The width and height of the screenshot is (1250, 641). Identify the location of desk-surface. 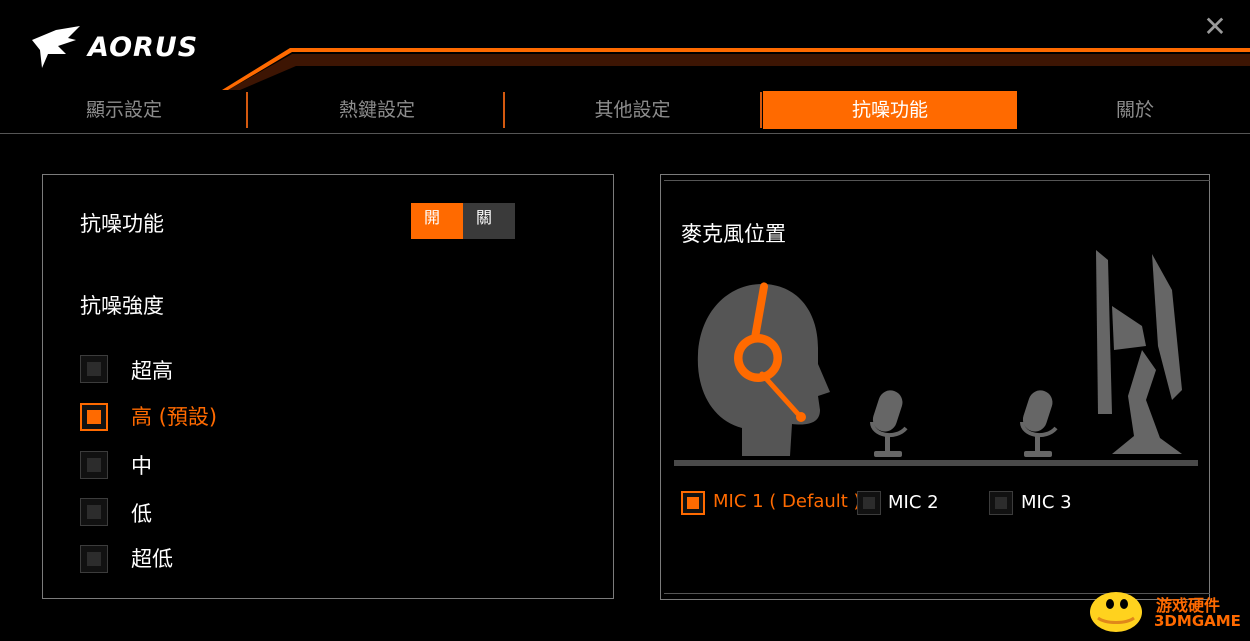
(936, 463).